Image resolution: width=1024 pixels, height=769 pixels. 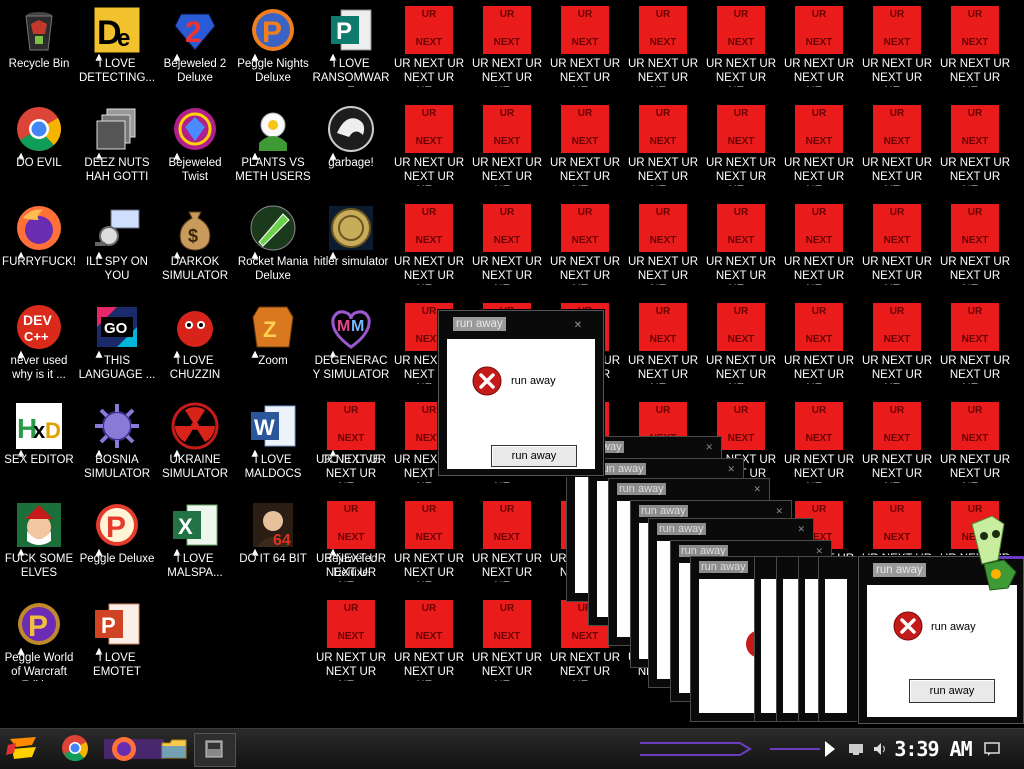 What do you see at coordinates (39, 46) in the screenshot?
I see `desktop-icon: Recycle Bin` at bounding box center [39, 46].